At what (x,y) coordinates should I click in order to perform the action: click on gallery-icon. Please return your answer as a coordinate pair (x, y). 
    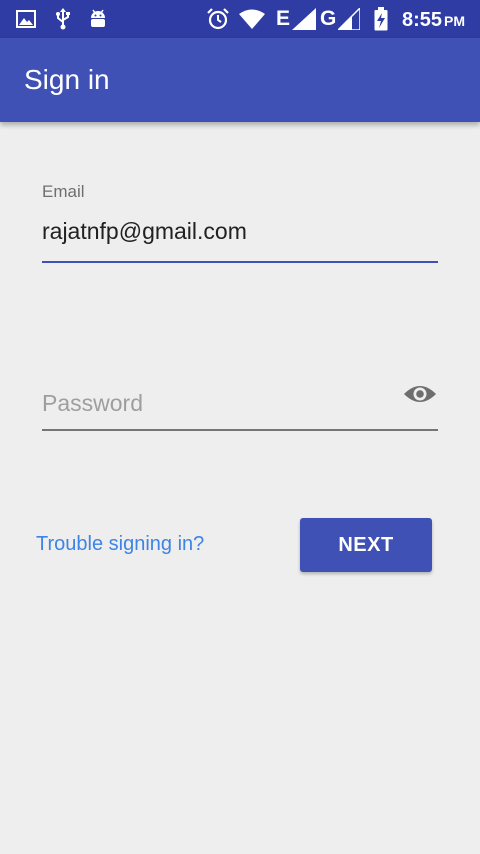
    Looking at the image, I should click on (26, 19).